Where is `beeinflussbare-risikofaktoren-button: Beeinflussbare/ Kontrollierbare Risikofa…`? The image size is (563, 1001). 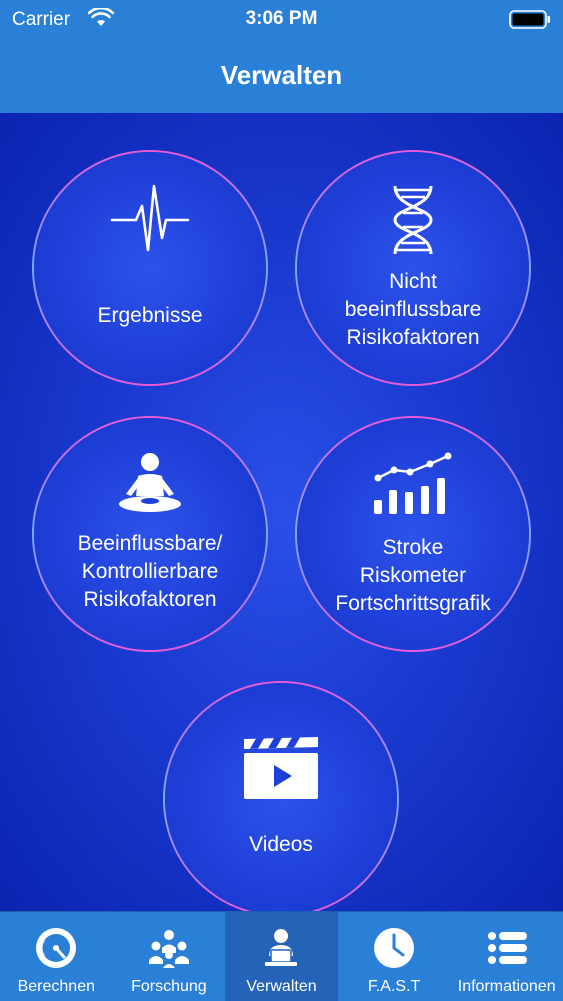
beeinflussbare-risikofaktoren-button: Beeinflussbare/ Kontrollierbare Risikofa… is located at coordinates (150, 534).